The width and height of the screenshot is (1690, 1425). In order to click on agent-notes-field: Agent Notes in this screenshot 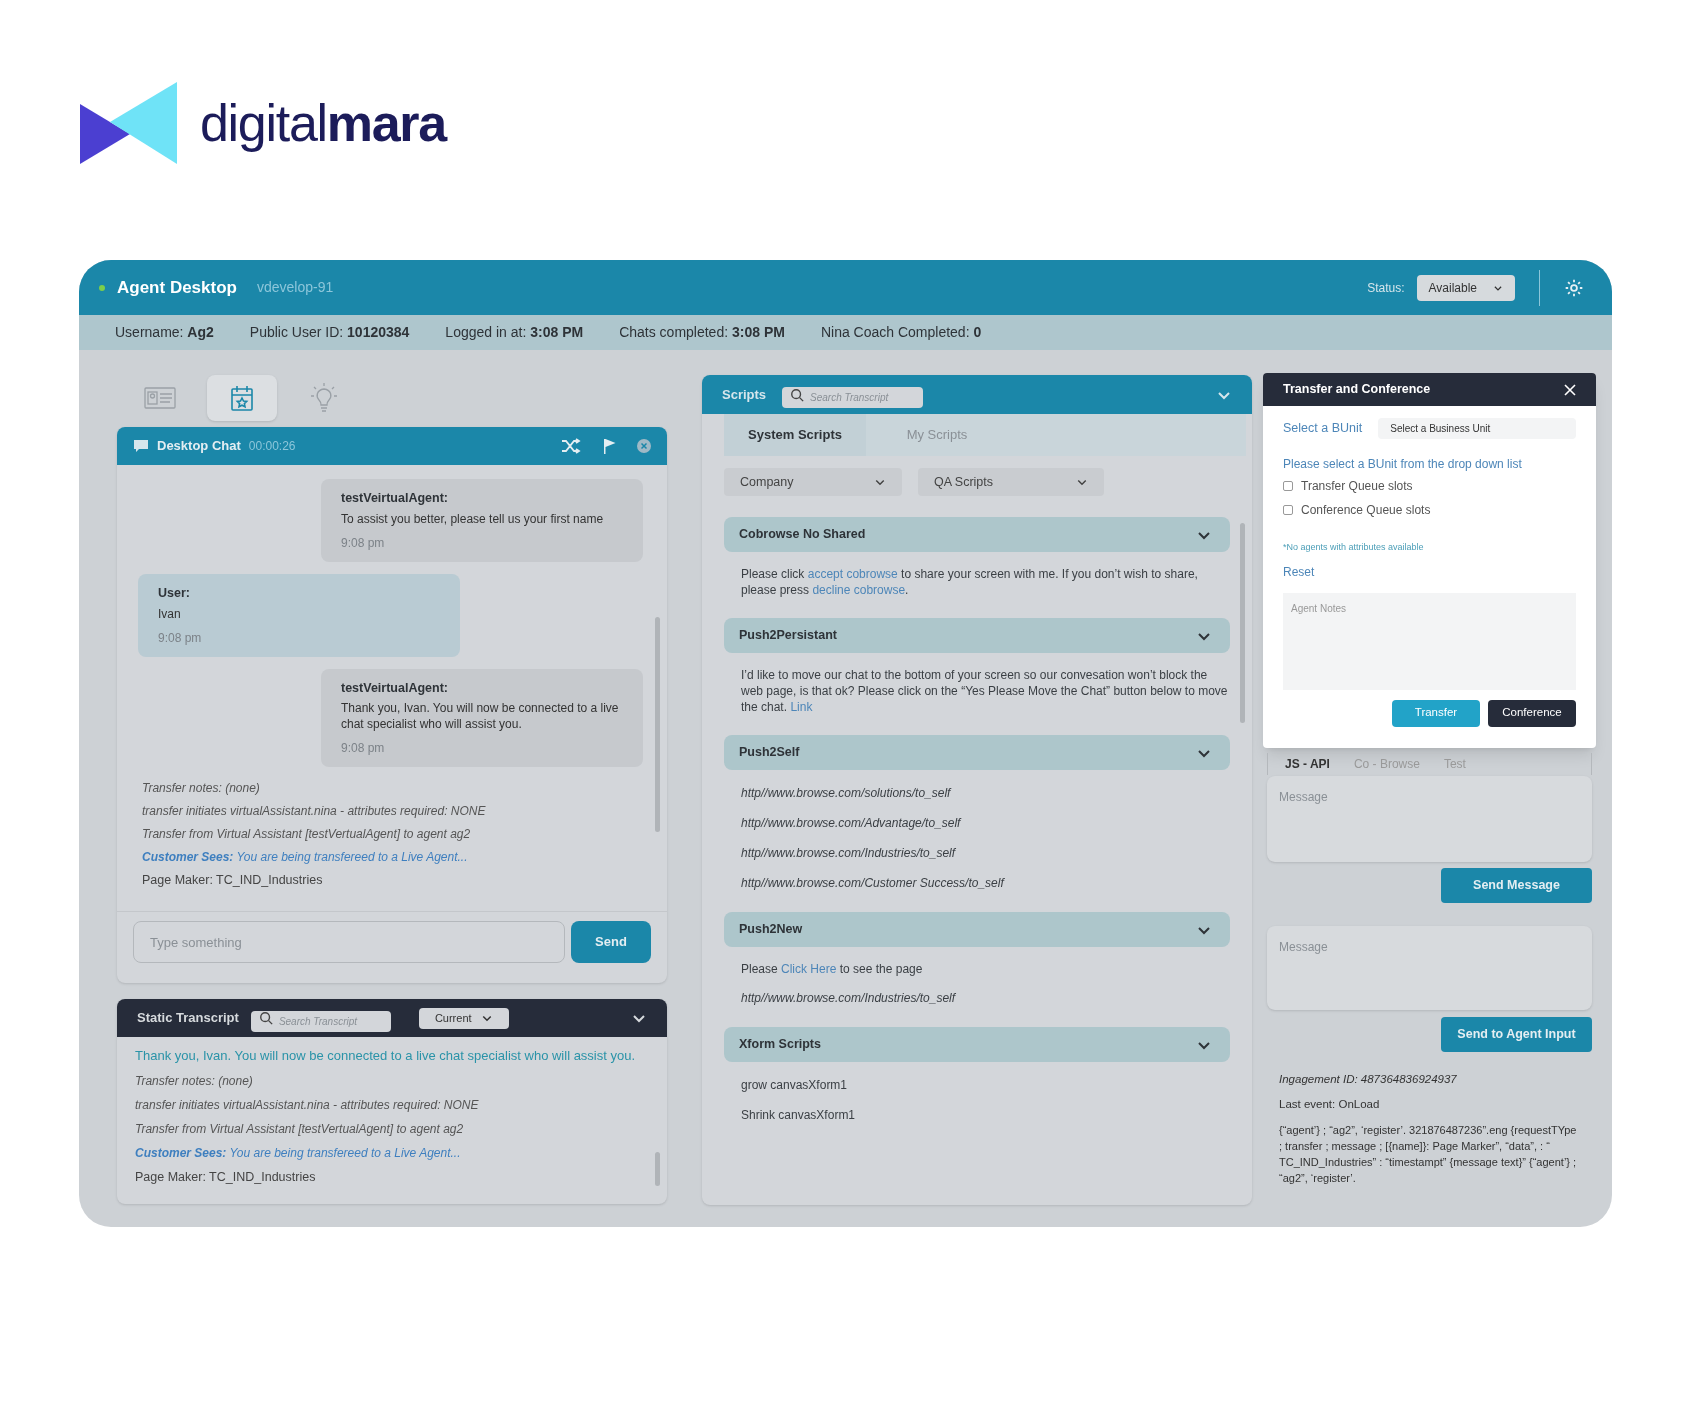, I will do `click(1429, 641)`.